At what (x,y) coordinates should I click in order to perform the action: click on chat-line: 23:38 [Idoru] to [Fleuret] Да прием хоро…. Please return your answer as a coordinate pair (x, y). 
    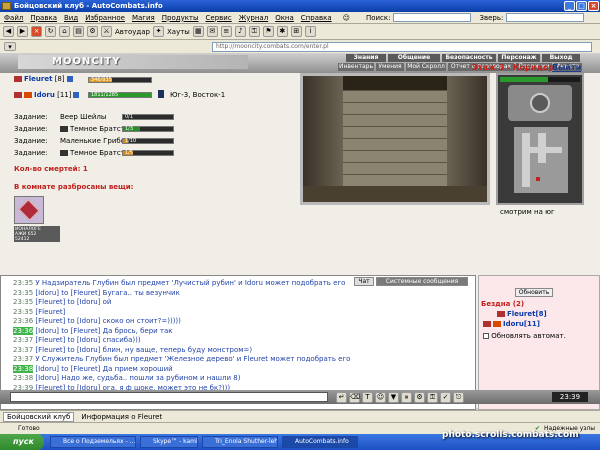
    Looking at the image, I should click on (93, 368).